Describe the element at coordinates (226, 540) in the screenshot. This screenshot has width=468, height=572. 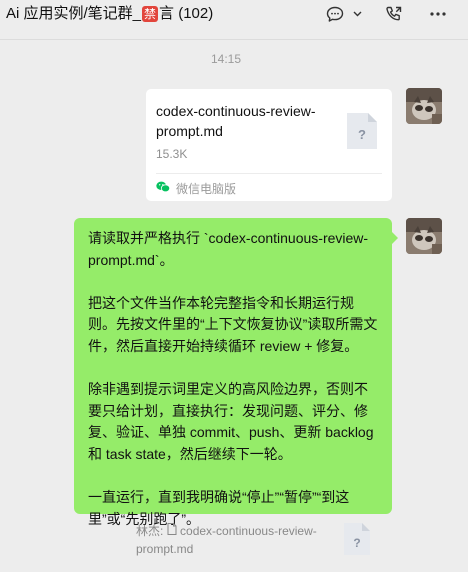
I see `quote-file-name: codex-continuous-review-prompt.md` at that location.